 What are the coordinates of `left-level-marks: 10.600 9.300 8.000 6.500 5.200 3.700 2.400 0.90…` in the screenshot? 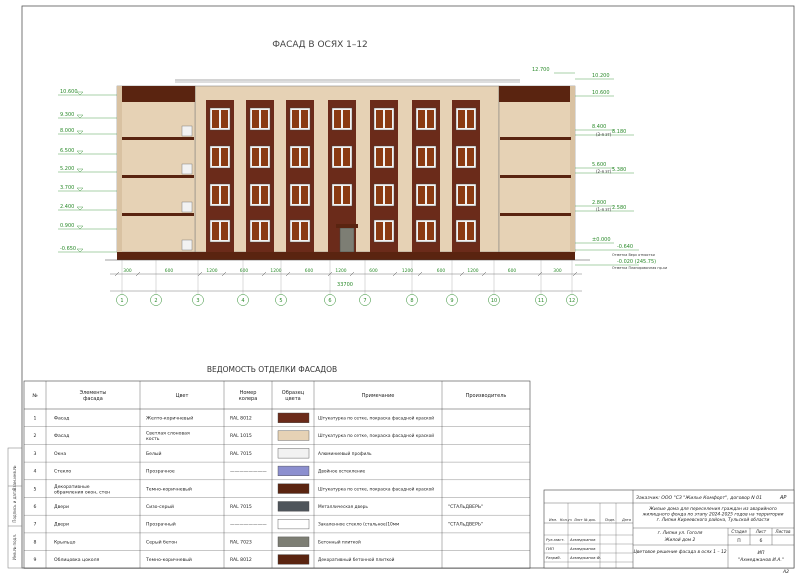 It's located at (87, 171).